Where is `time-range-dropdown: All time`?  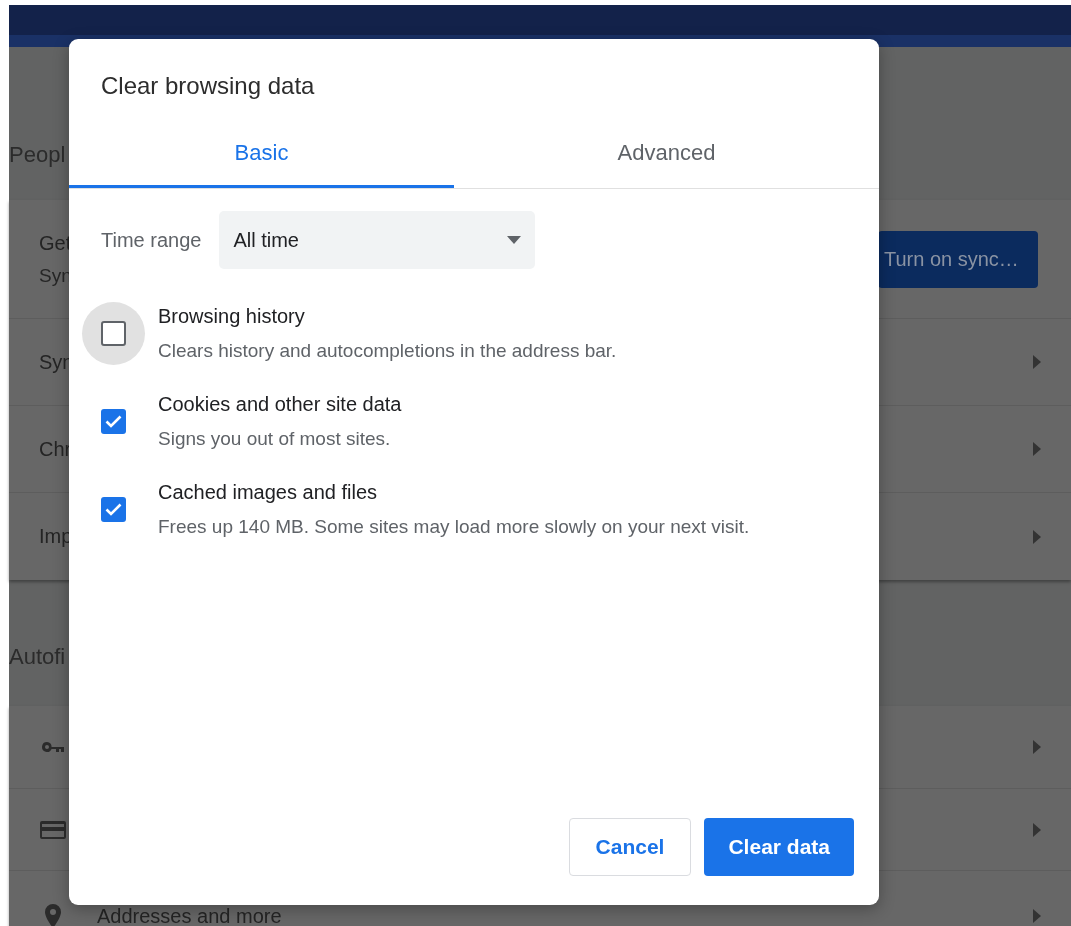 time-range-dropdown: All time is located at coordinates (377, 240).